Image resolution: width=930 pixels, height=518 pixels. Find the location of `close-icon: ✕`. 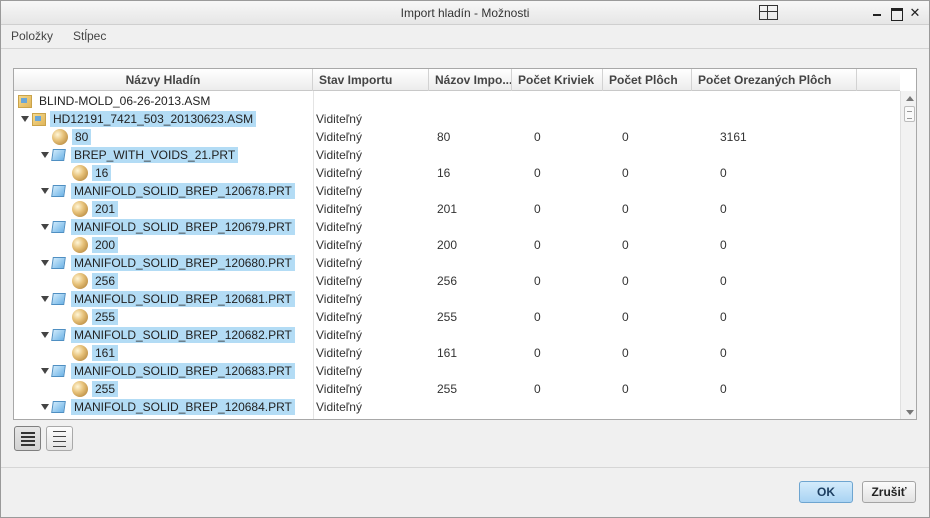

close-icon: ✕ is located at coordinates (915, 13).